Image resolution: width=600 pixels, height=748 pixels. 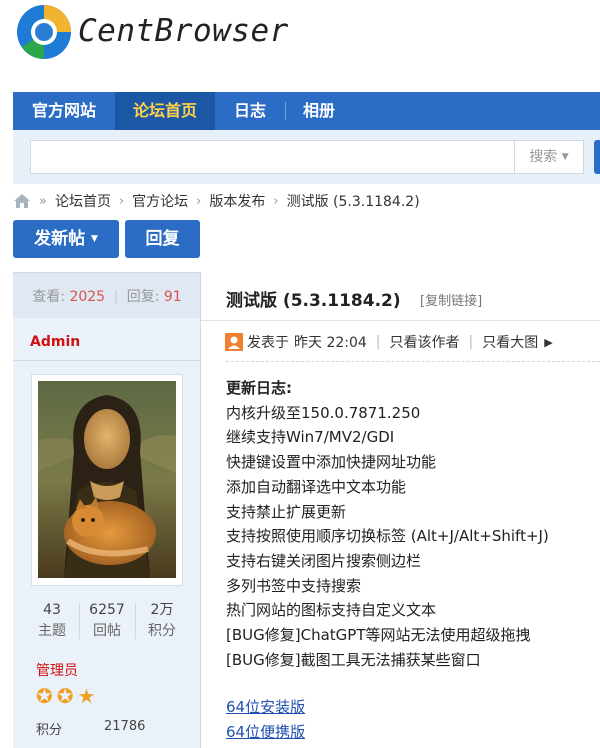 I want to click on search-submit-button, so click(x=597, y=157).